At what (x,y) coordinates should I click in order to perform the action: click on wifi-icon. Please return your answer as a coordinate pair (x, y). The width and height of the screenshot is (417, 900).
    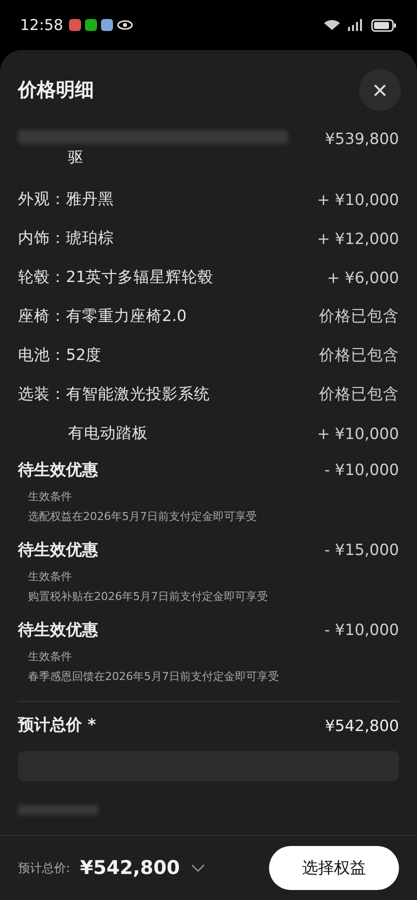
    Looking at the image, I should click on (332, 25).